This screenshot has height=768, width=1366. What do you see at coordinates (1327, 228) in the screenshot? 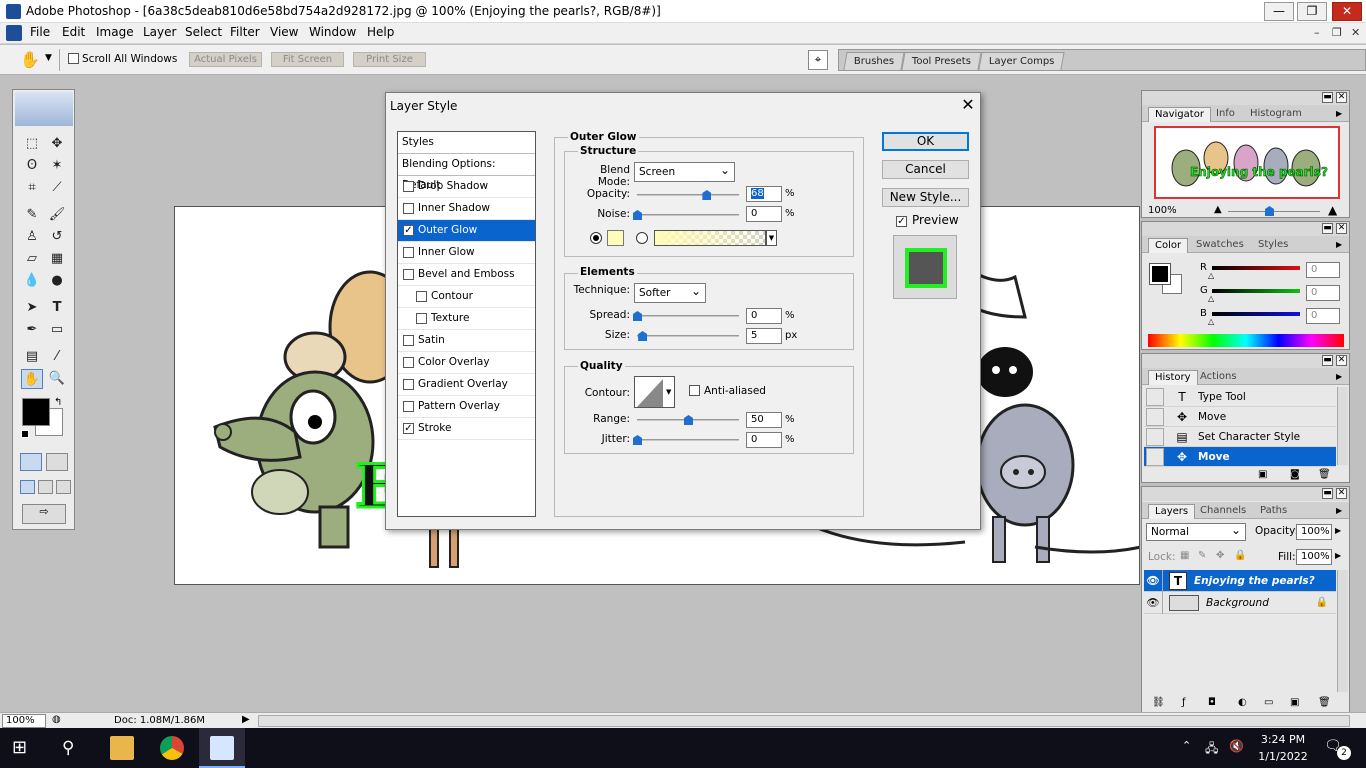
I see `color-minimize-icon: ▬` at bounding box center [1327, 228].